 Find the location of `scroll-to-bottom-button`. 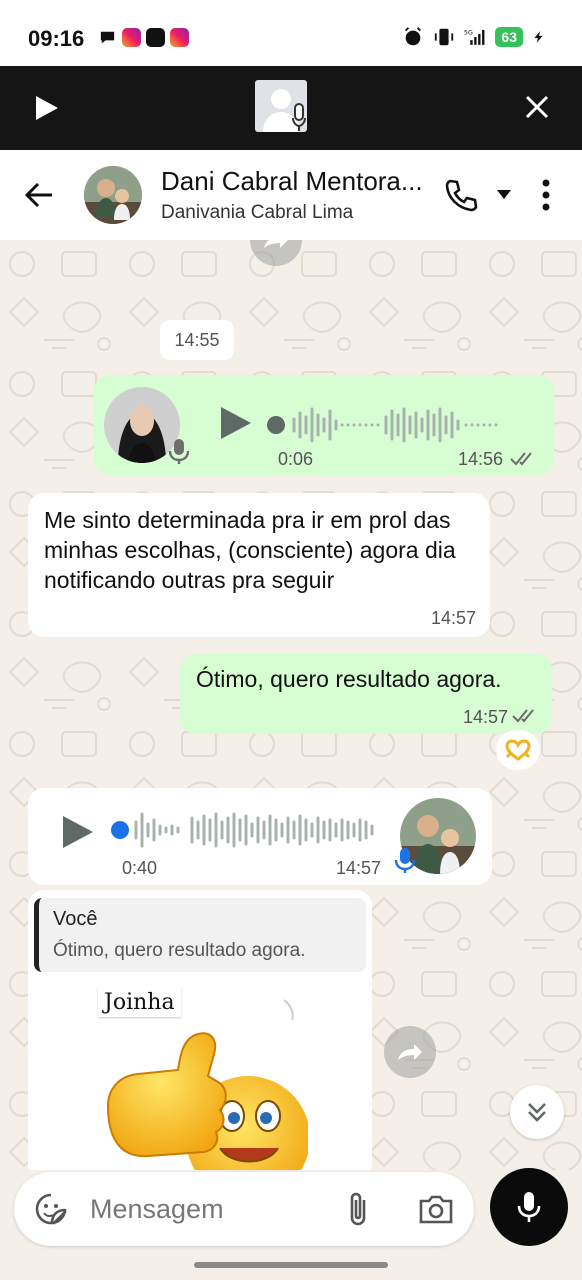

scroll-to-bottom-button is located at coordinates (537, 1112).